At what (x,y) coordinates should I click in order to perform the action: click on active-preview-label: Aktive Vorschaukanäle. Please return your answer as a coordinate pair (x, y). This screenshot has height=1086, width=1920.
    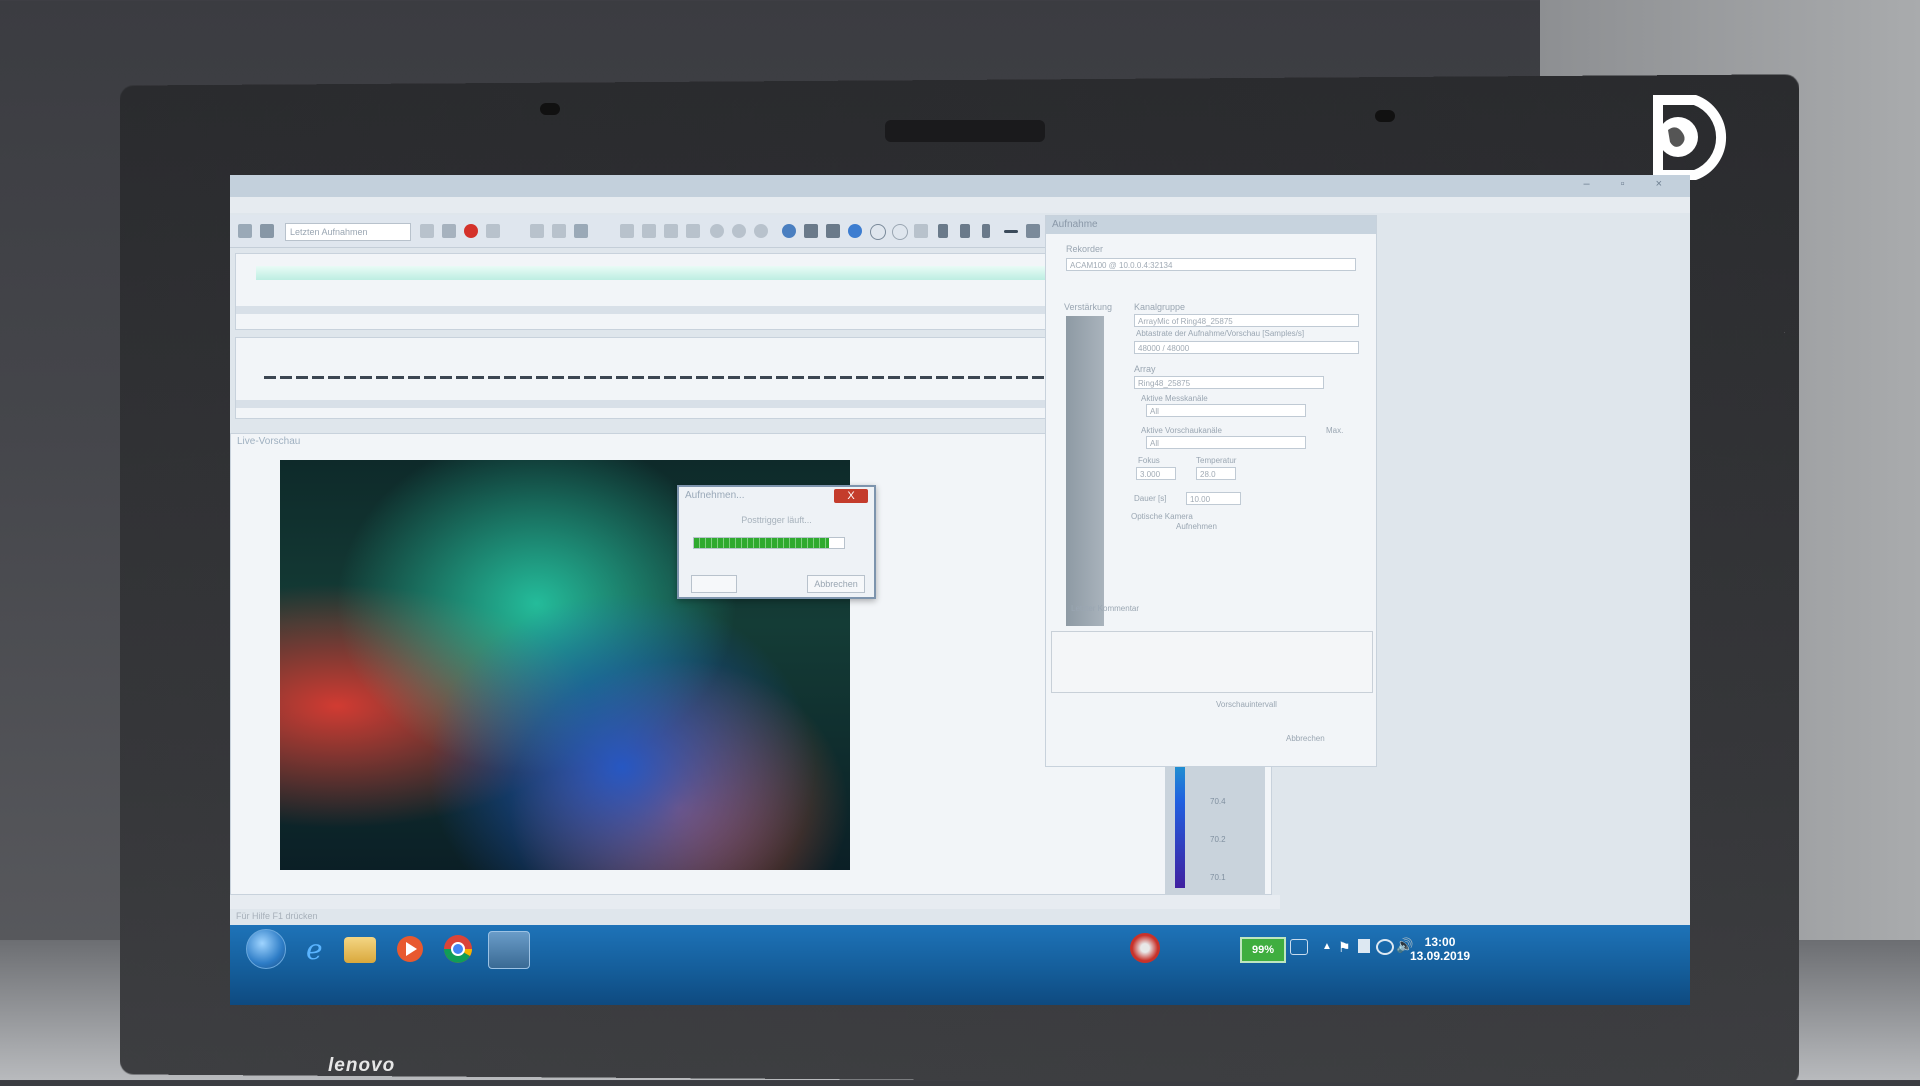
    Looking at the image, I should click on (1181, 430).